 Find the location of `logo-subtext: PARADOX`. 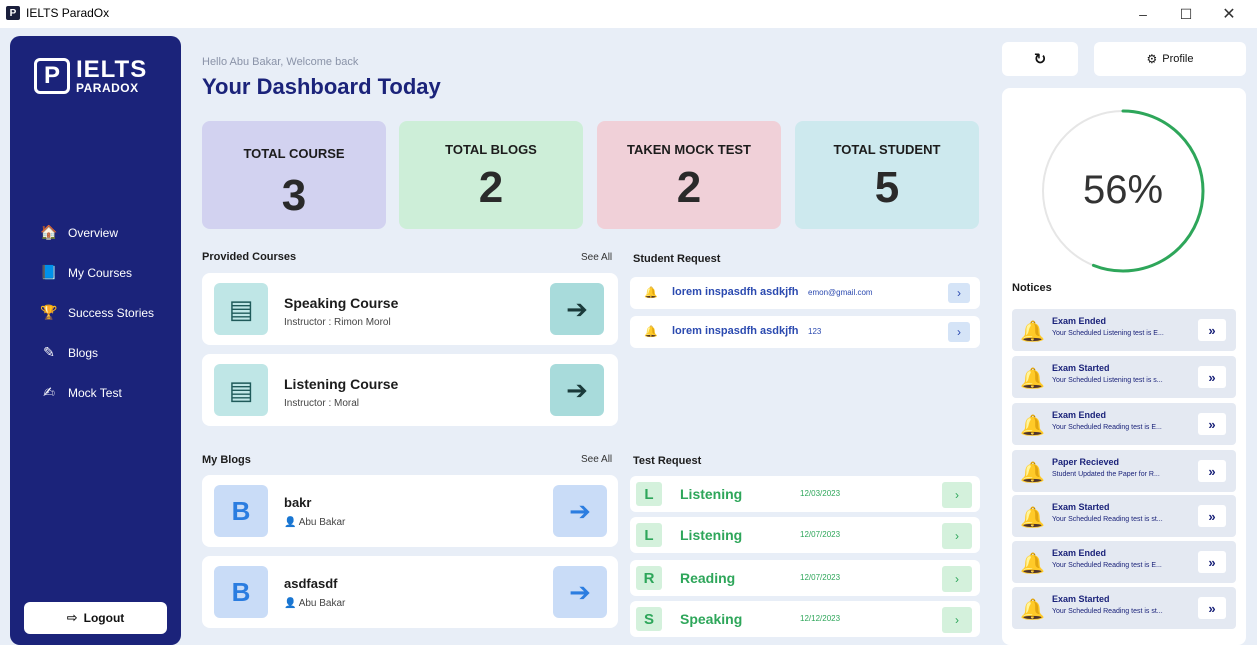

logo-subtext: PARADOX is located at coordinates (107, 88).